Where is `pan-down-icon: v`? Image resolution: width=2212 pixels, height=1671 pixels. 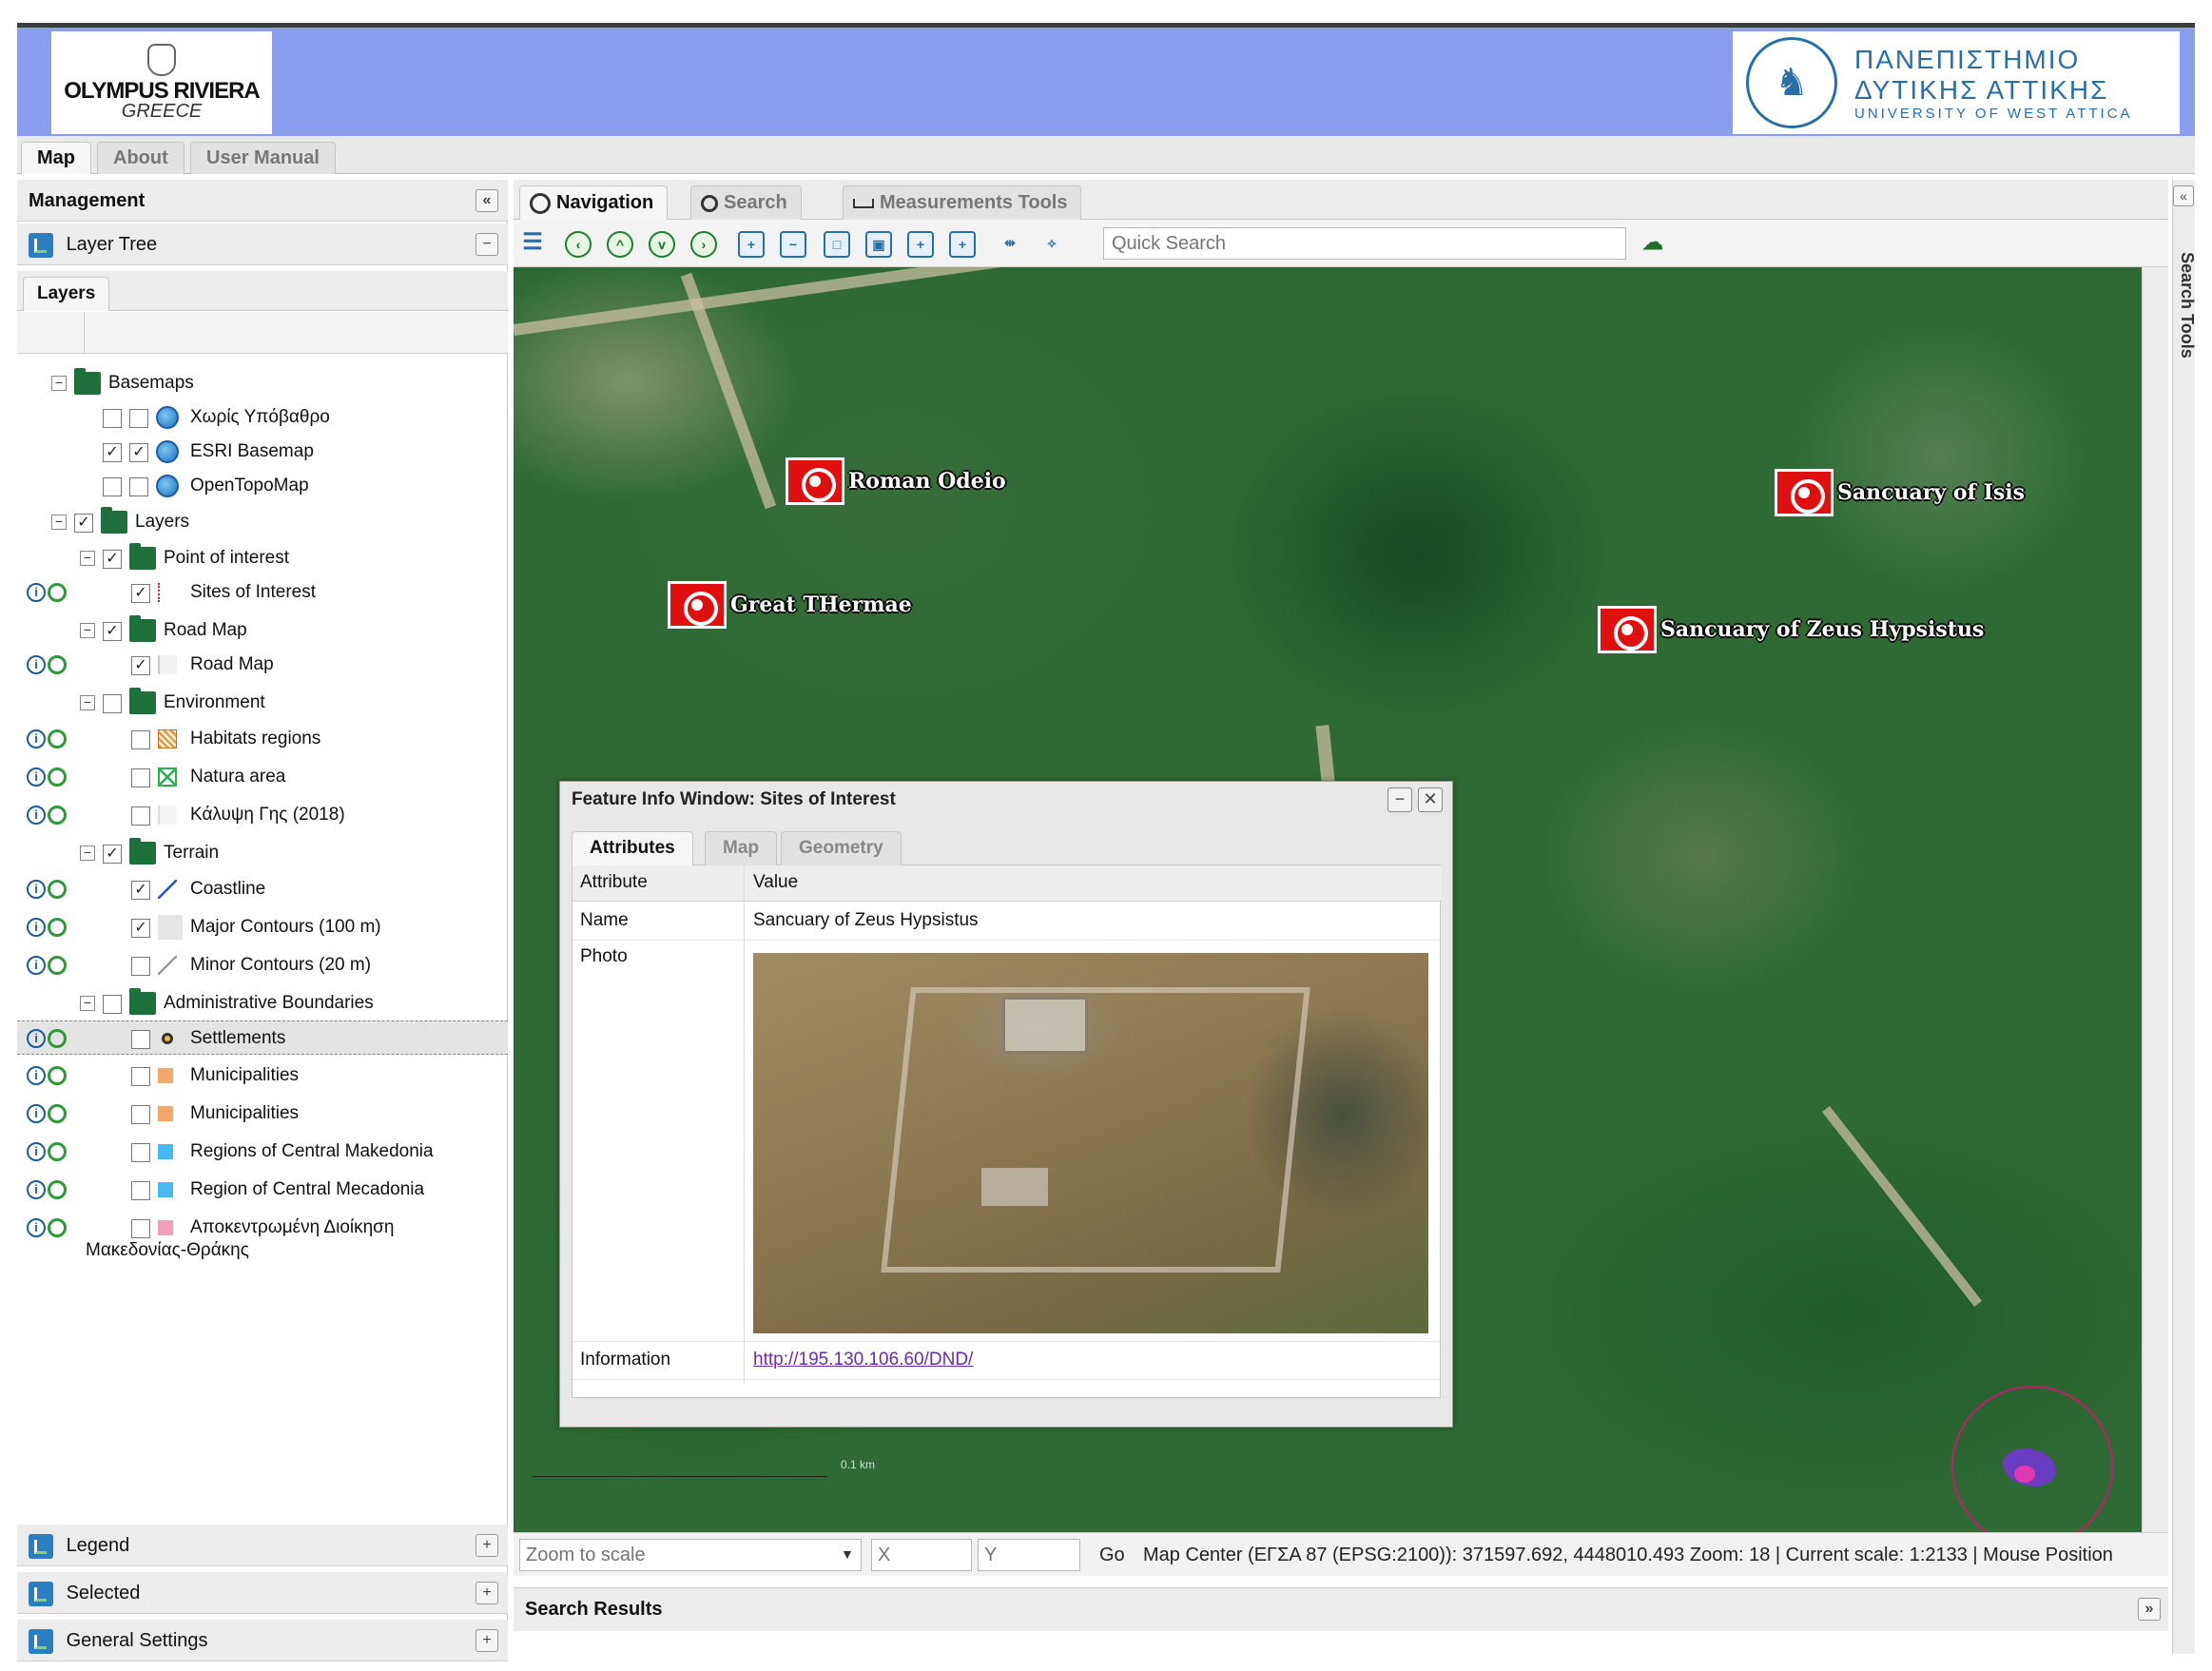 pan-down-icon: v is located at coordinates (662, 244).